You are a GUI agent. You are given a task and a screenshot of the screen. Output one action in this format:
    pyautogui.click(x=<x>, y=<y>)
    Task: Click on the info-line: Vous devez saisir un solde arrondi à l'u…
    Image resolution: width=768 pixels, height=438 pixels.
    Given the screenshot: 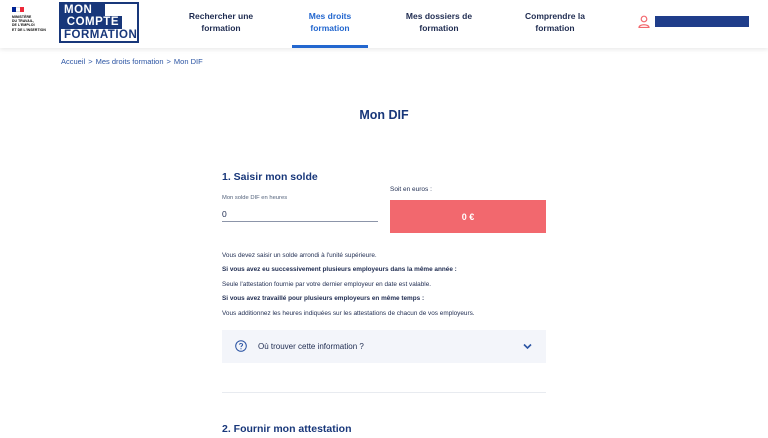 What is the action you would take?
    pyautogui.click(x=299, y=255)
    